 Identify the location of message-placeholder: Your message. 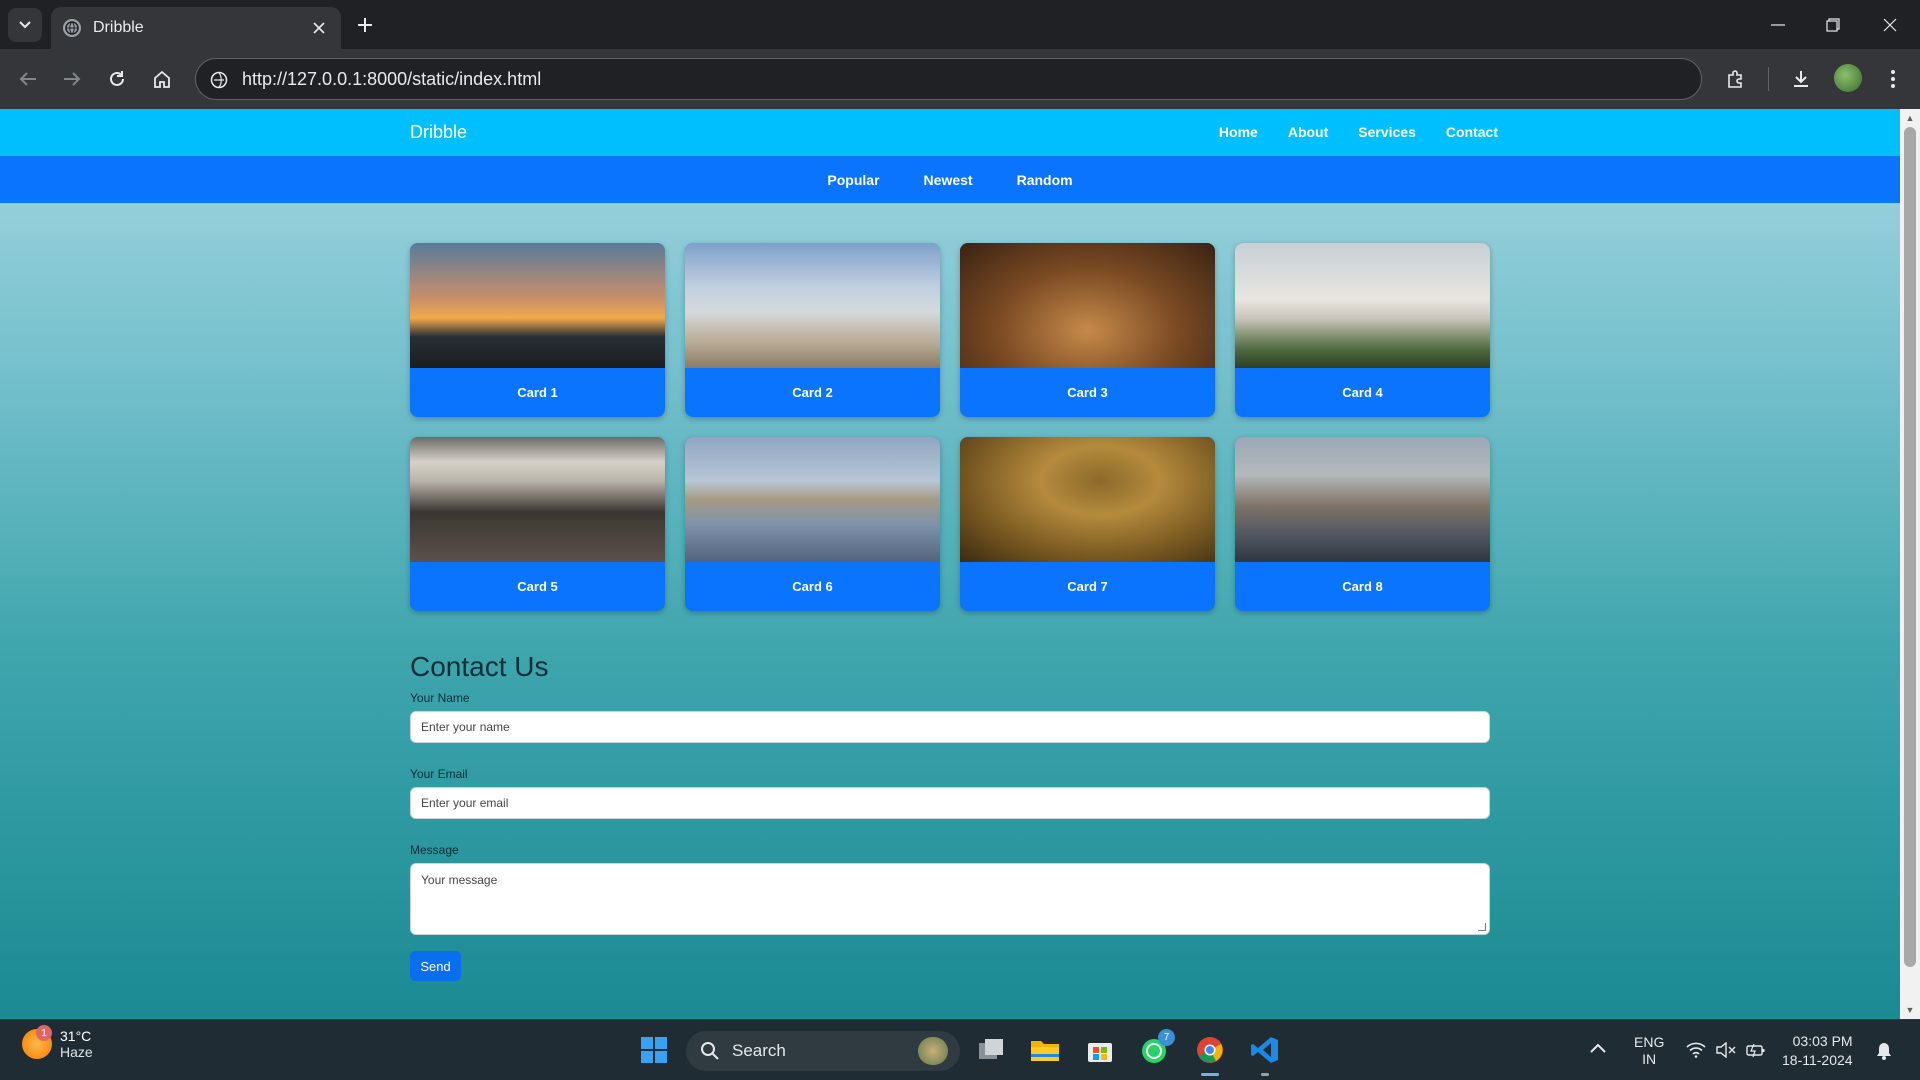
(459, 880).